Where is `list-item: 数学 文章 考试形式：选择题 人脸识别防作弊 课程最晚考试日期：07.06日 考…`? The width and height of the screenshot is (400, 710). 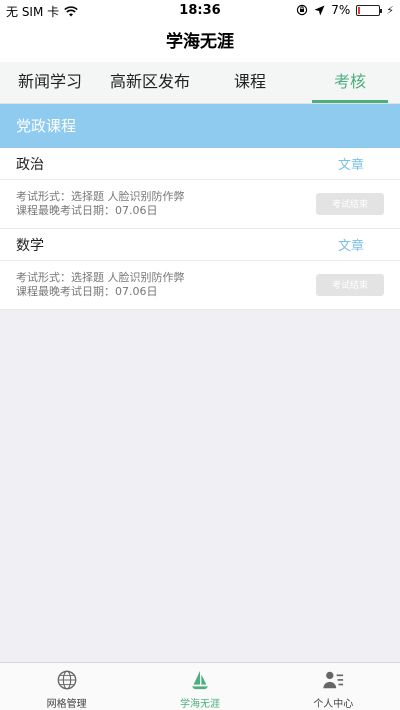 list-item: 数学 文章 考试形式：选择题 人脸识别防作弊 课程最晚考试日期：07.06日 考… is located at coordinates (200, 269).